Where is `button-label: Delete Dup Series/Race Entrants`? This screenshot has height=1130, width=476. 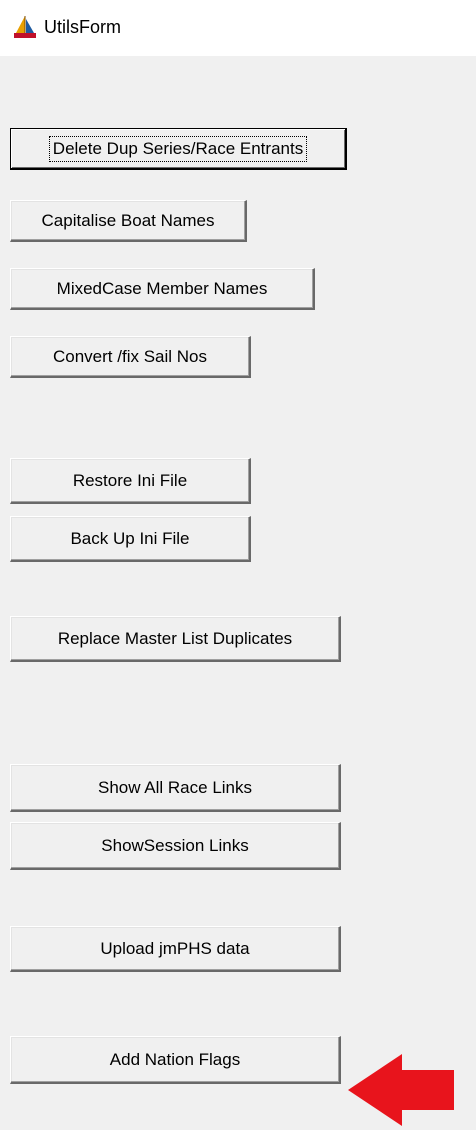
button-label: Delete Dup Series/Race Entrants is located at coordinates (178, 148).